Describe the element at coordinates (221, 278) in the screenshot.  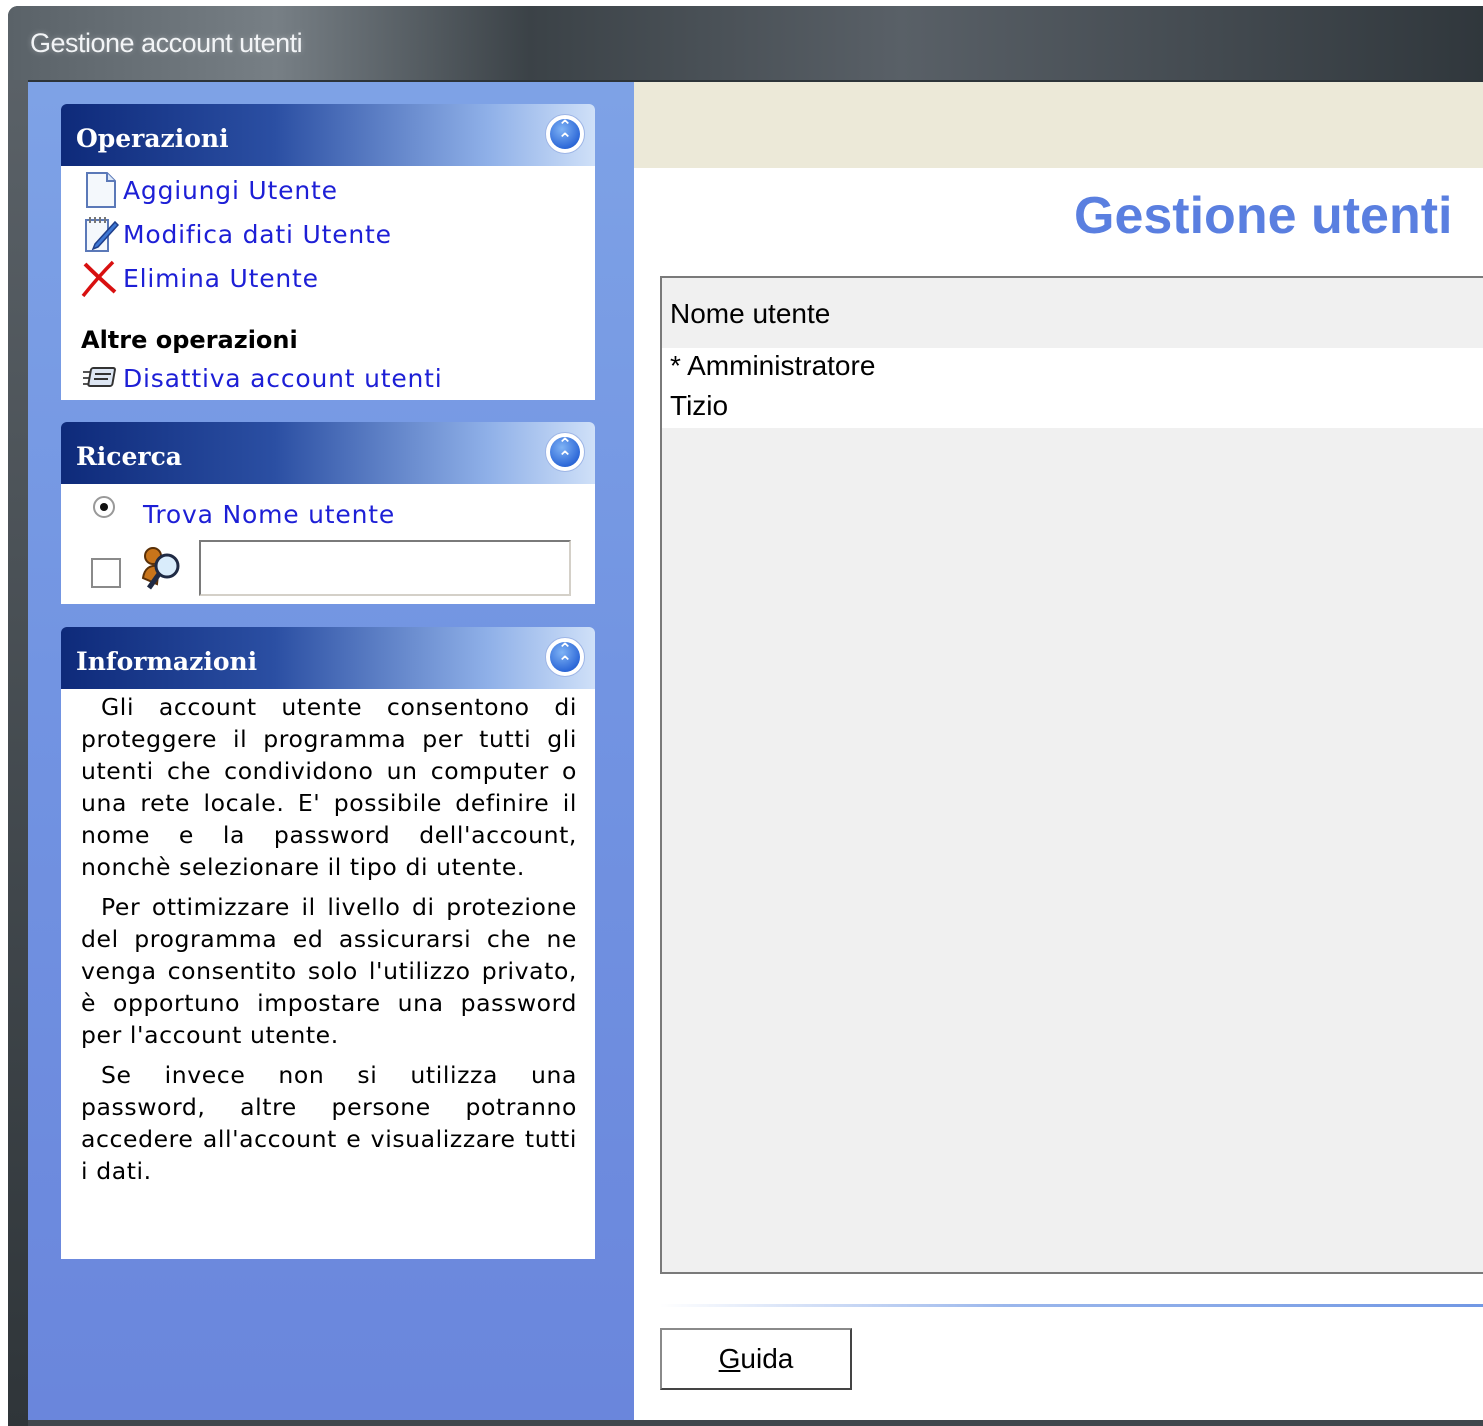
I see `delete-user-link: Elimina Utente` at that location.